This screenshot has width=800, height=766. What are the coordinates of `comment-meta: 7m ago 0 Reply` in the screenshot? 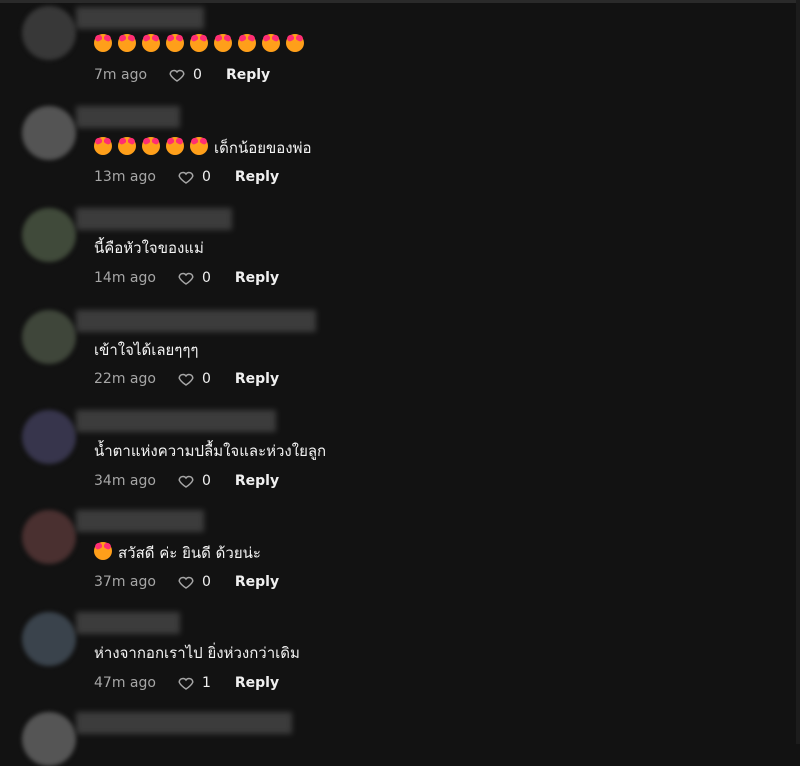 It's located at (182, 75).